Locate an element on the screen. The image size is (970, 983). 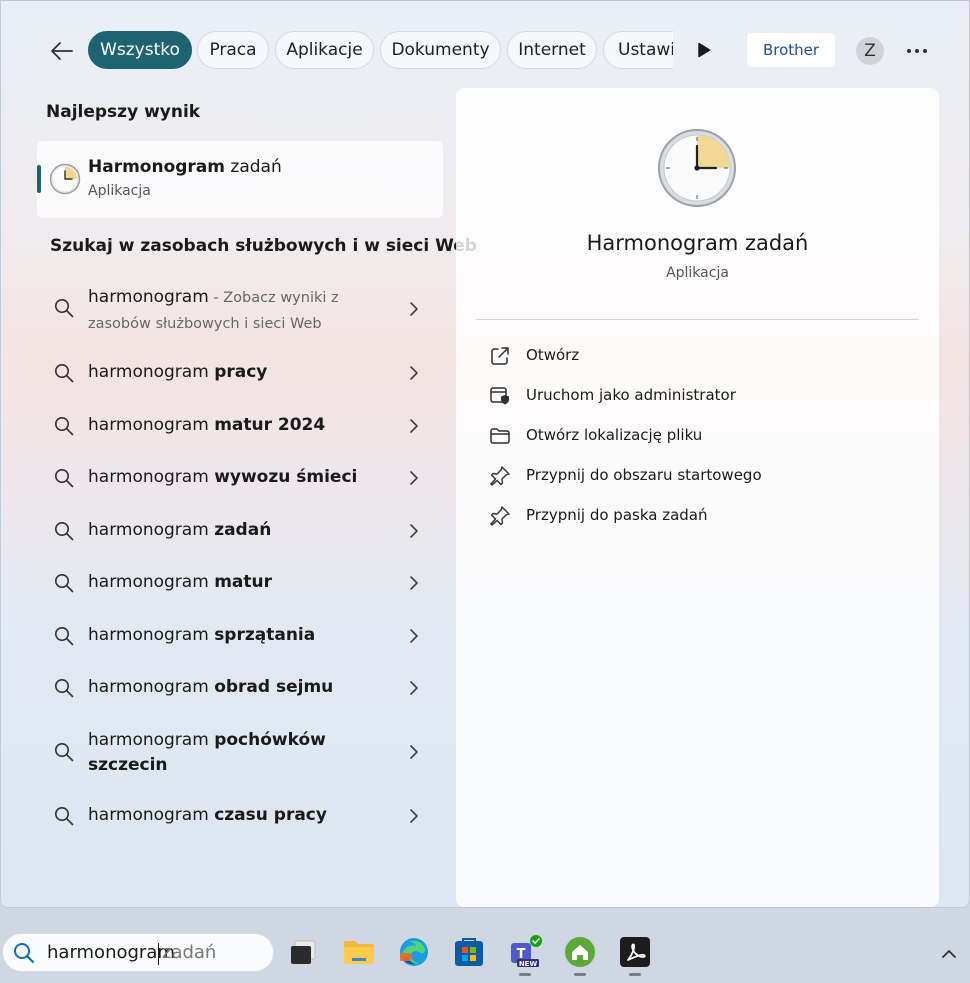
best-match-item: Harmonogram zadań Aplikacja is located at coordinates (240, 179).